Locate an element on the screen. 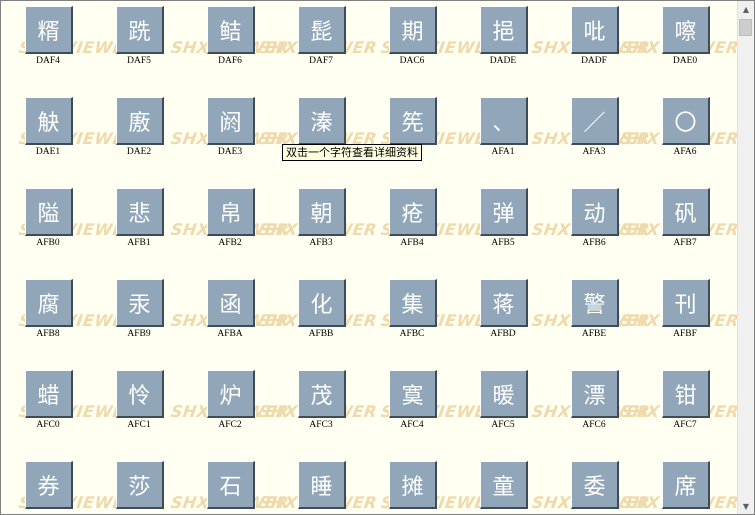 Image resolution: width=755 pixels, height=515 pixels. character-cell: 漂 AFC6 is located at coordinates (584, 402).